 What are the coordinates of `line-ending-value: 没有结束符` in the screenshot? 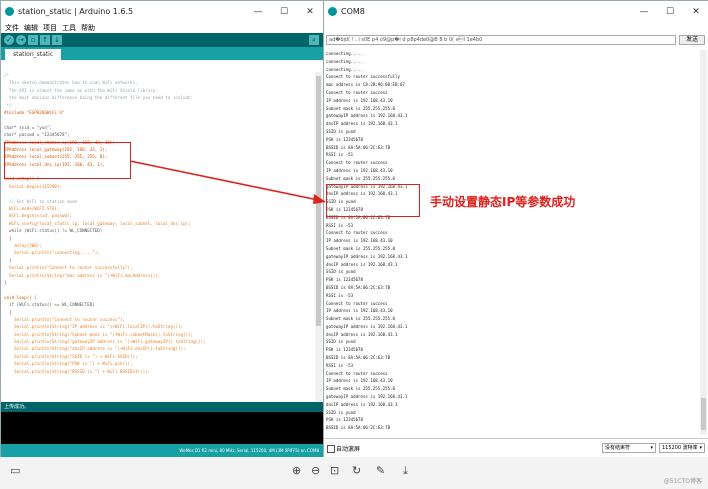 It's located at (618, 448).